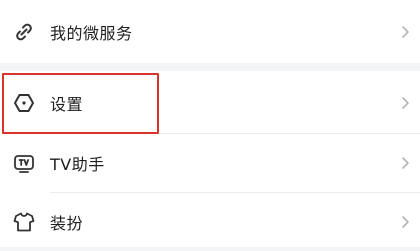  What do you see at coordinates (67, 223) in the screenshot?
I see `menu-item-label: 装扮` at bounding box center [67, 223].